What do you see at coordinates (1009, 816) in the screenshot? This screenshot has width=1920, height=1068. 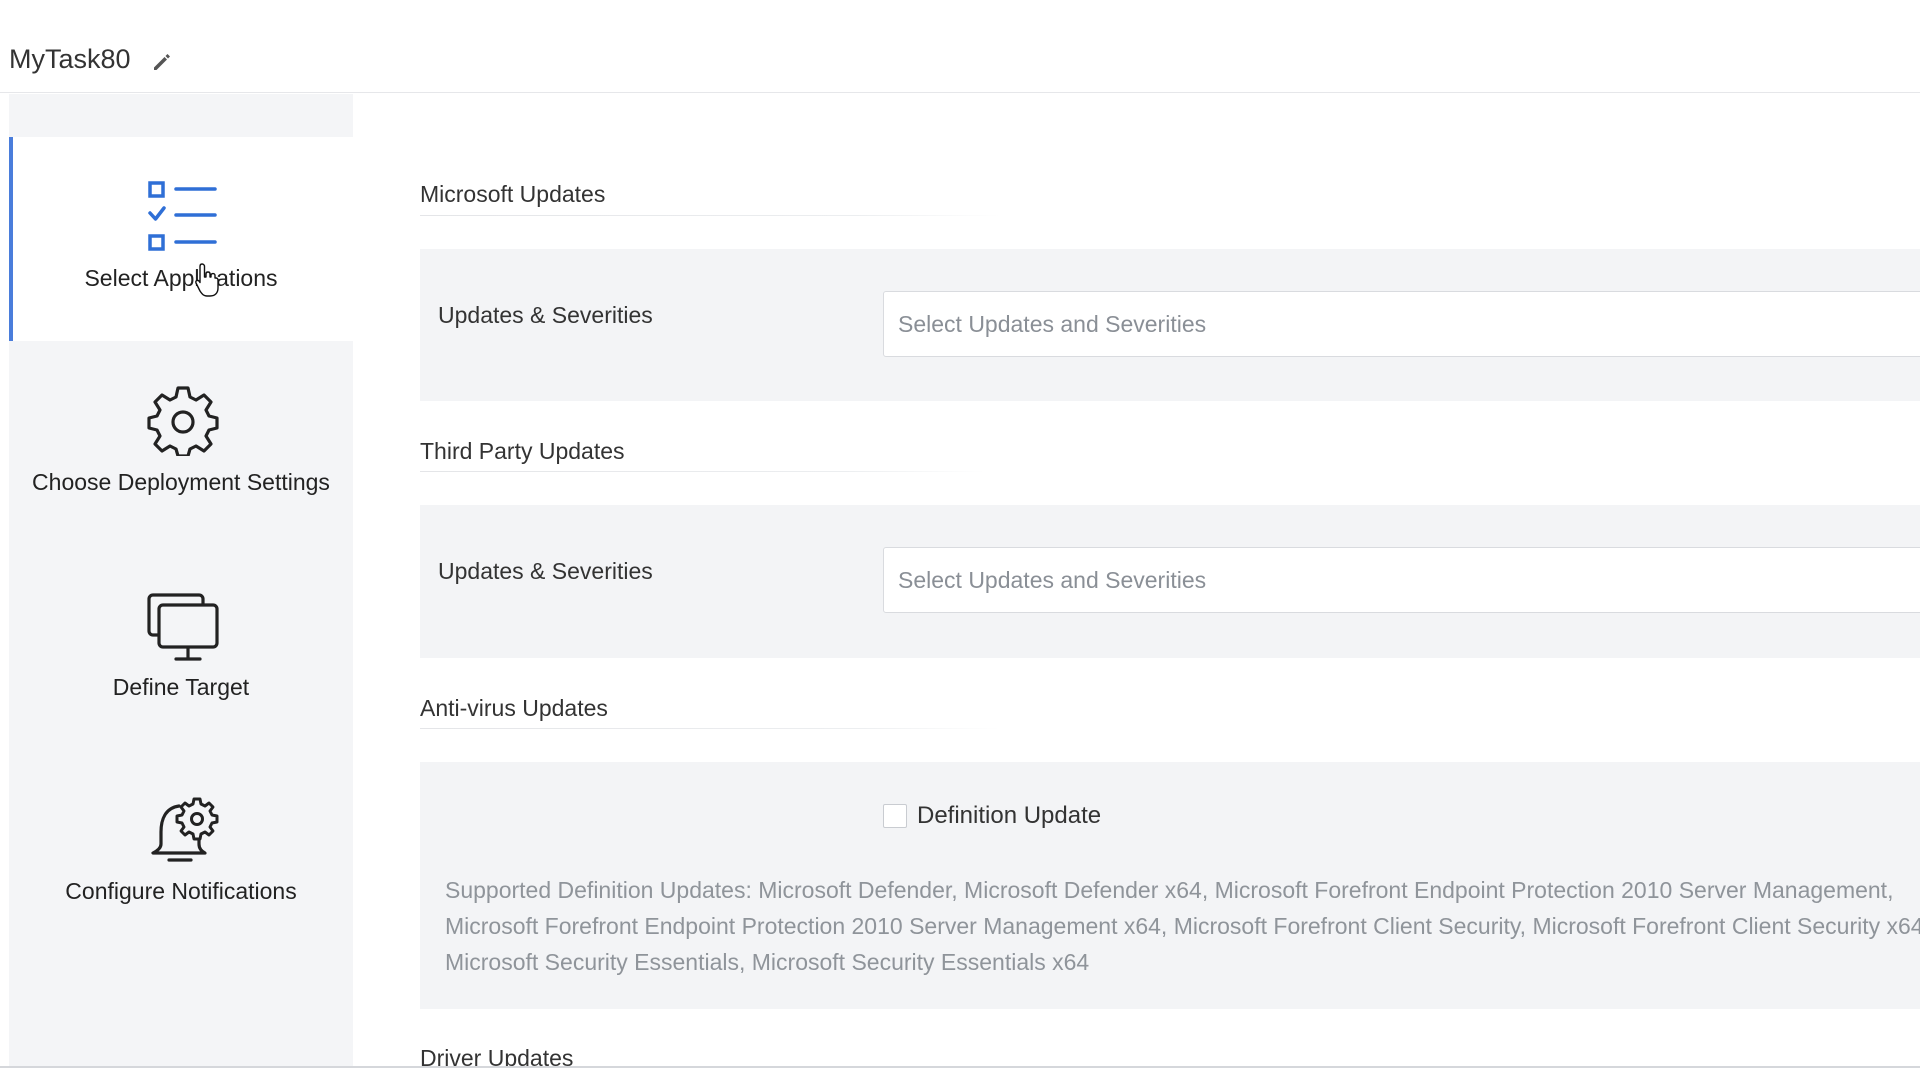 I see `definition-update-label: Definition Update` at bounding box center [1009, 816].